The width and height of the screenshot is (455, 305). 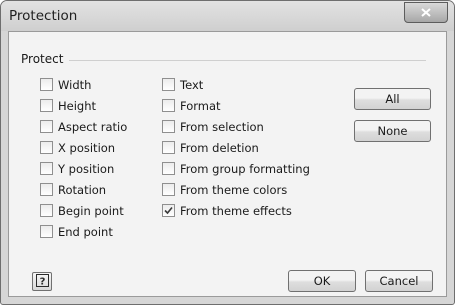 I want to click on checkbox-aspect-ratio: Aspect ratio, so click(x=83, y=126).